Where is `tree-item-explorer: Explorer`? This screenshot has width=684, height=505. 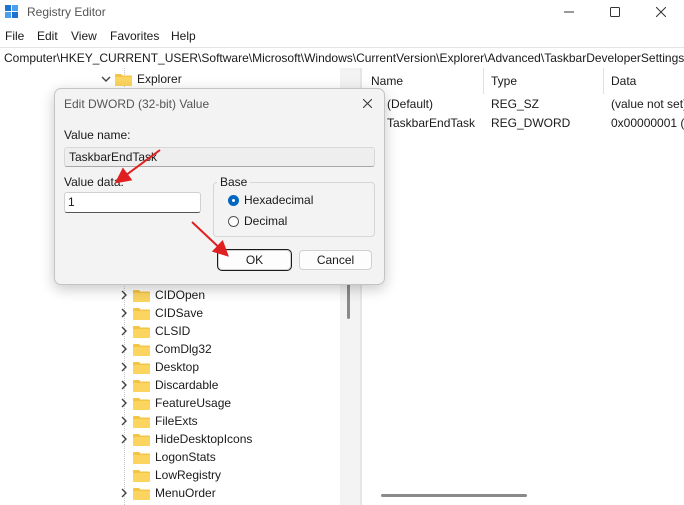
tree-item-explorer: Explorer is located at coordinates (140, 79).